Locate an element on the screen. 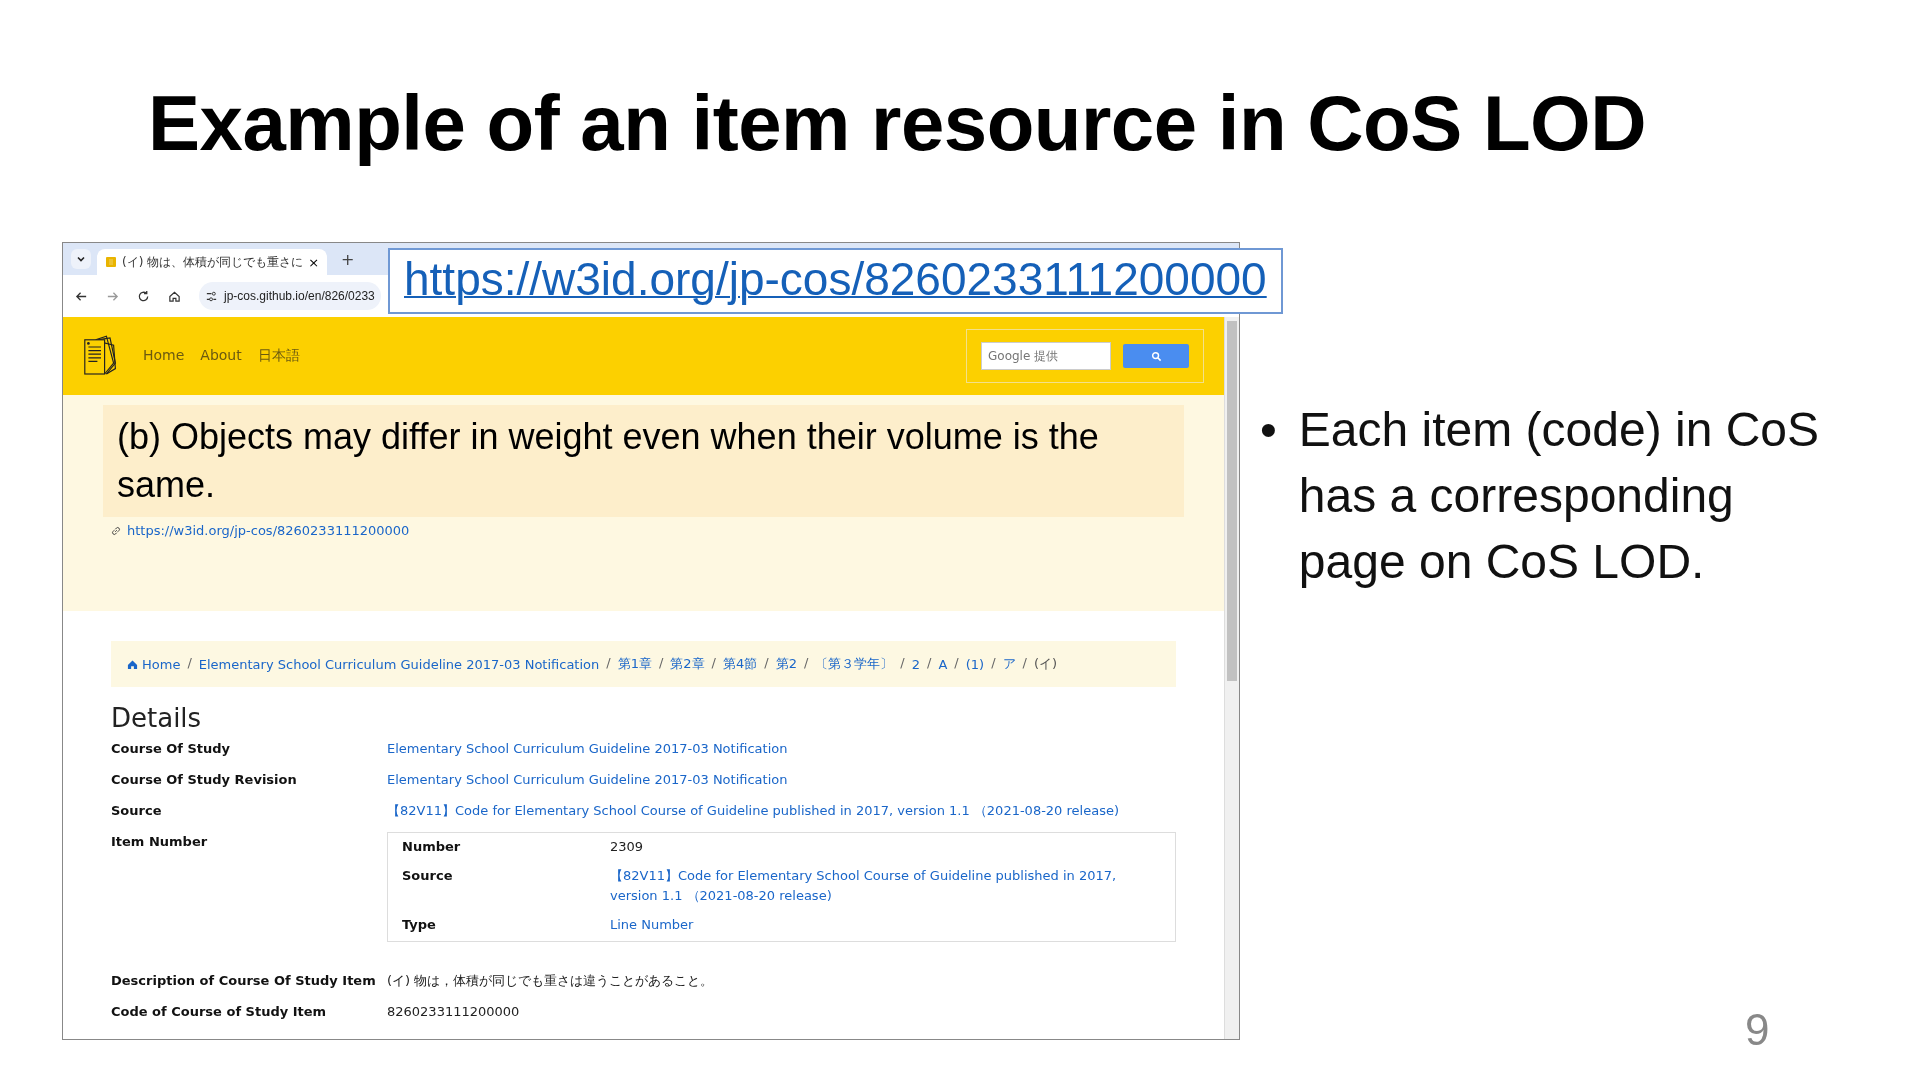  field-label: Description of Course Of Study Item is located at coordinates (244, 981).